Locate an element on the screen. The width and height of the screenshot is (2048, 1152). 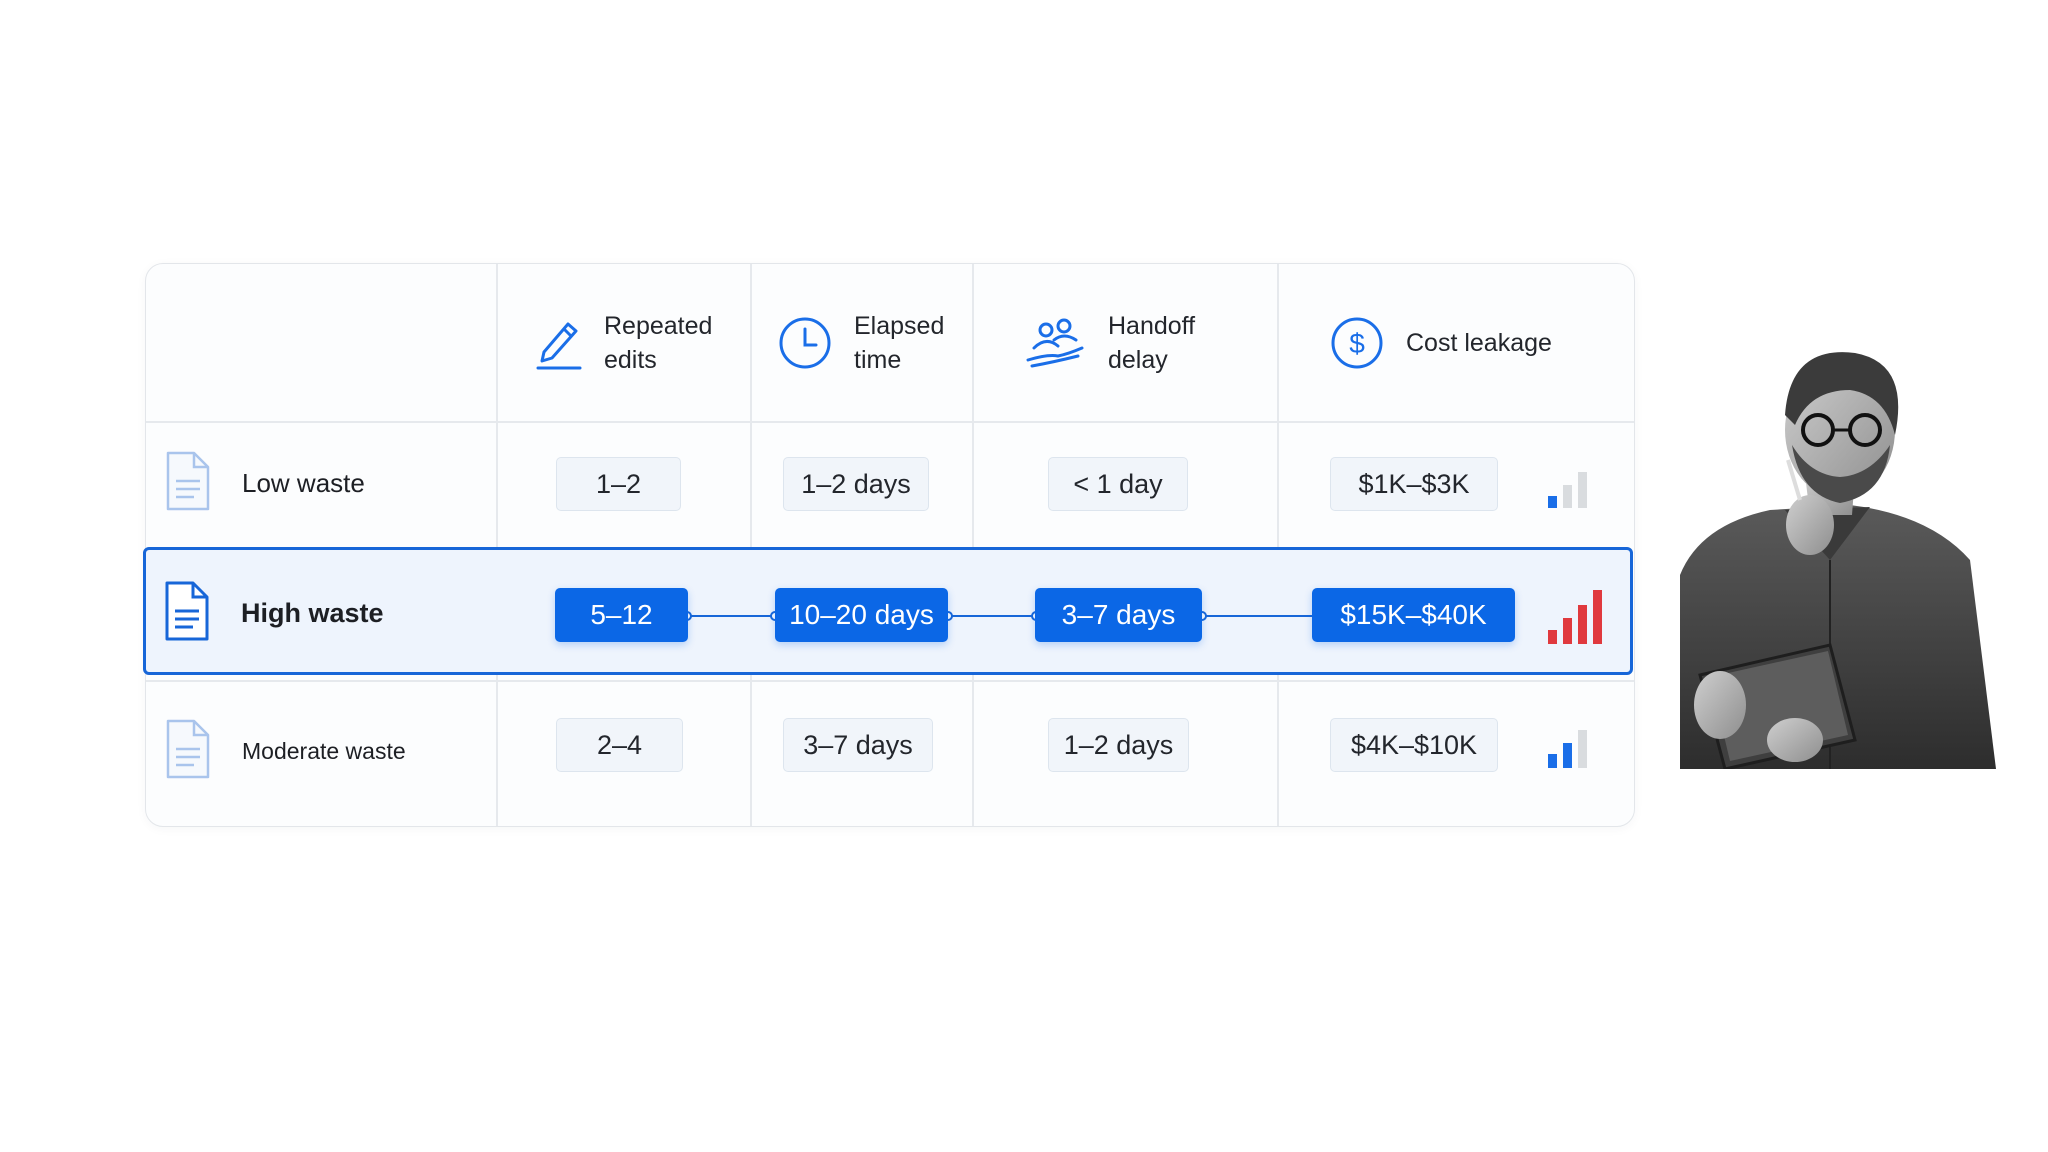
header-label: Handoff delay is located at coordinates (1152, 342).